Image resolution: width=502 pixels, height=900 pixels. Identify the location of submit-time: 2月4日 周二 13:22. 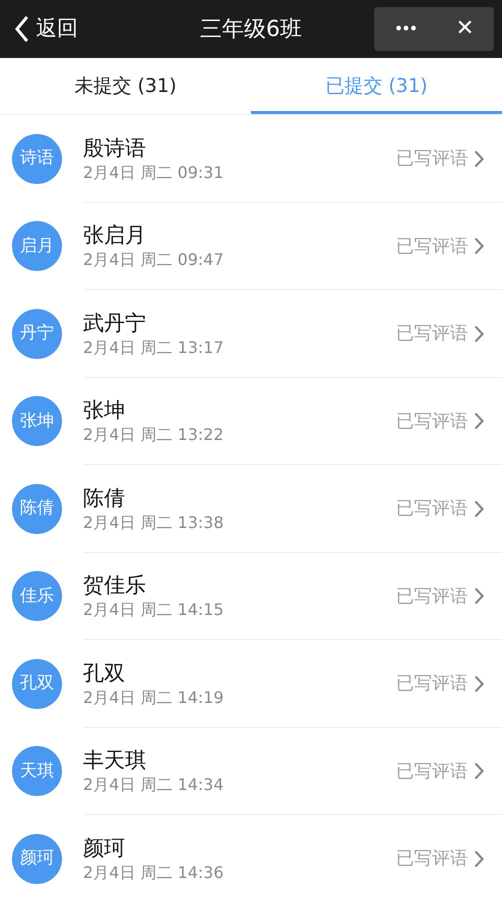
(153, 435).